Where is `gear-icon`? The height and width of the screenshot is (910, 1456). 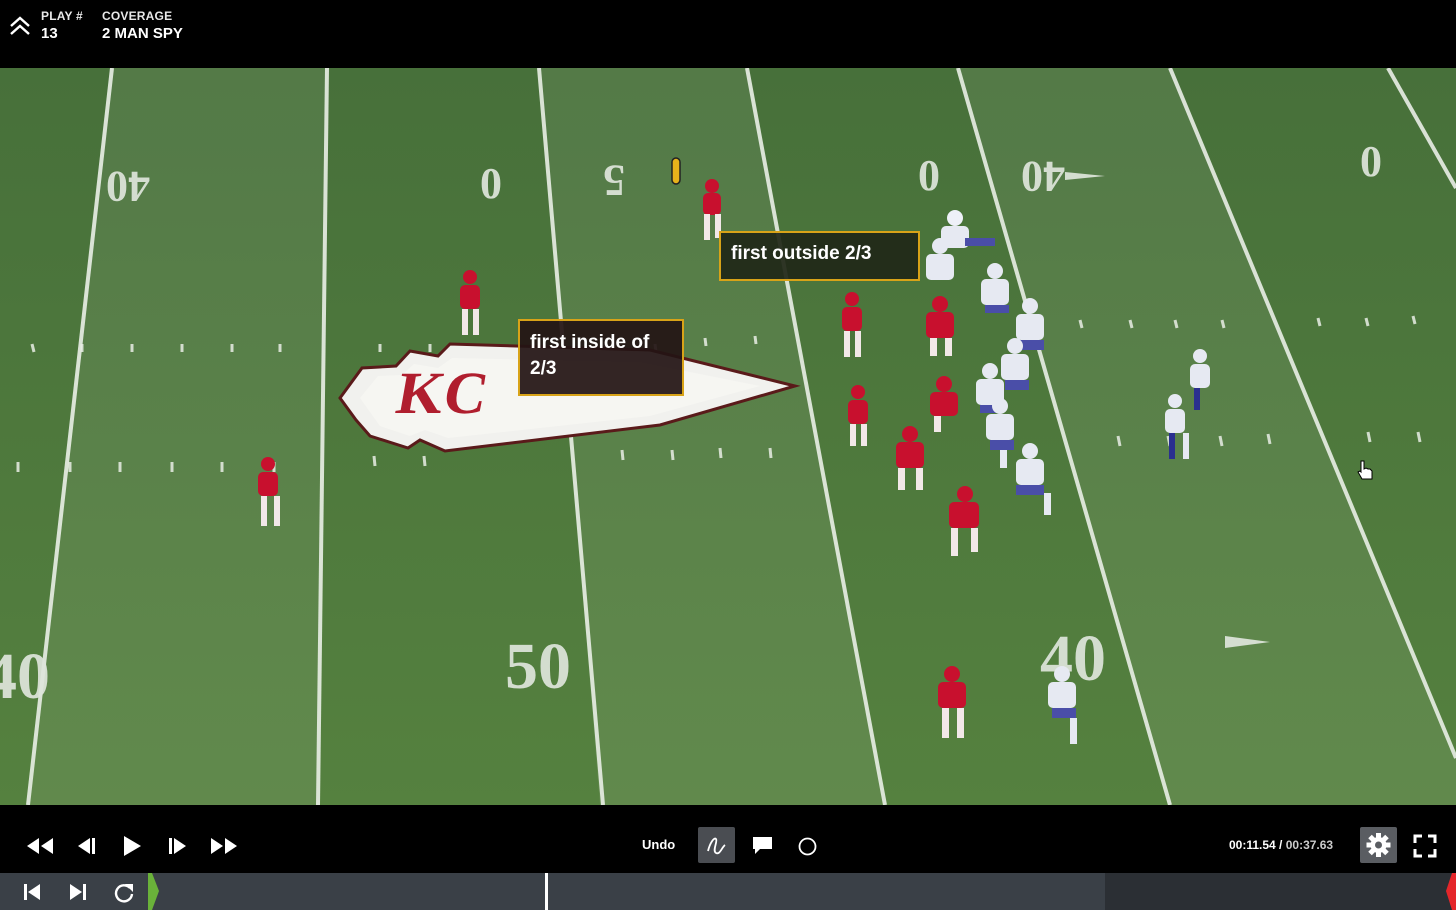
gear-icon is located at coordinates (1378, 845).